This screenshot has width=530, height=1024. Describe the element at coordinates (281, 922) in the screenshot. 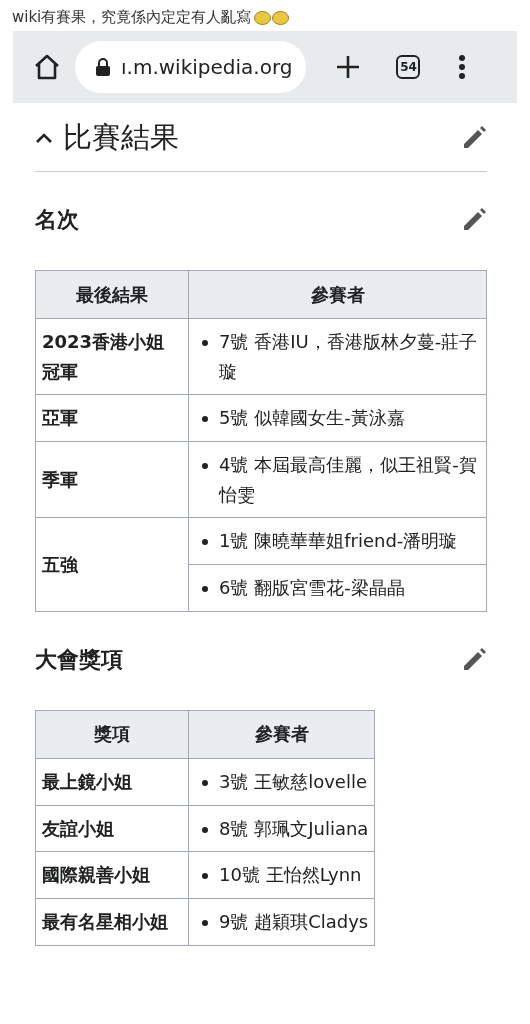

I see `table-cell: 9號 趙穎琪Cladys` at that location.